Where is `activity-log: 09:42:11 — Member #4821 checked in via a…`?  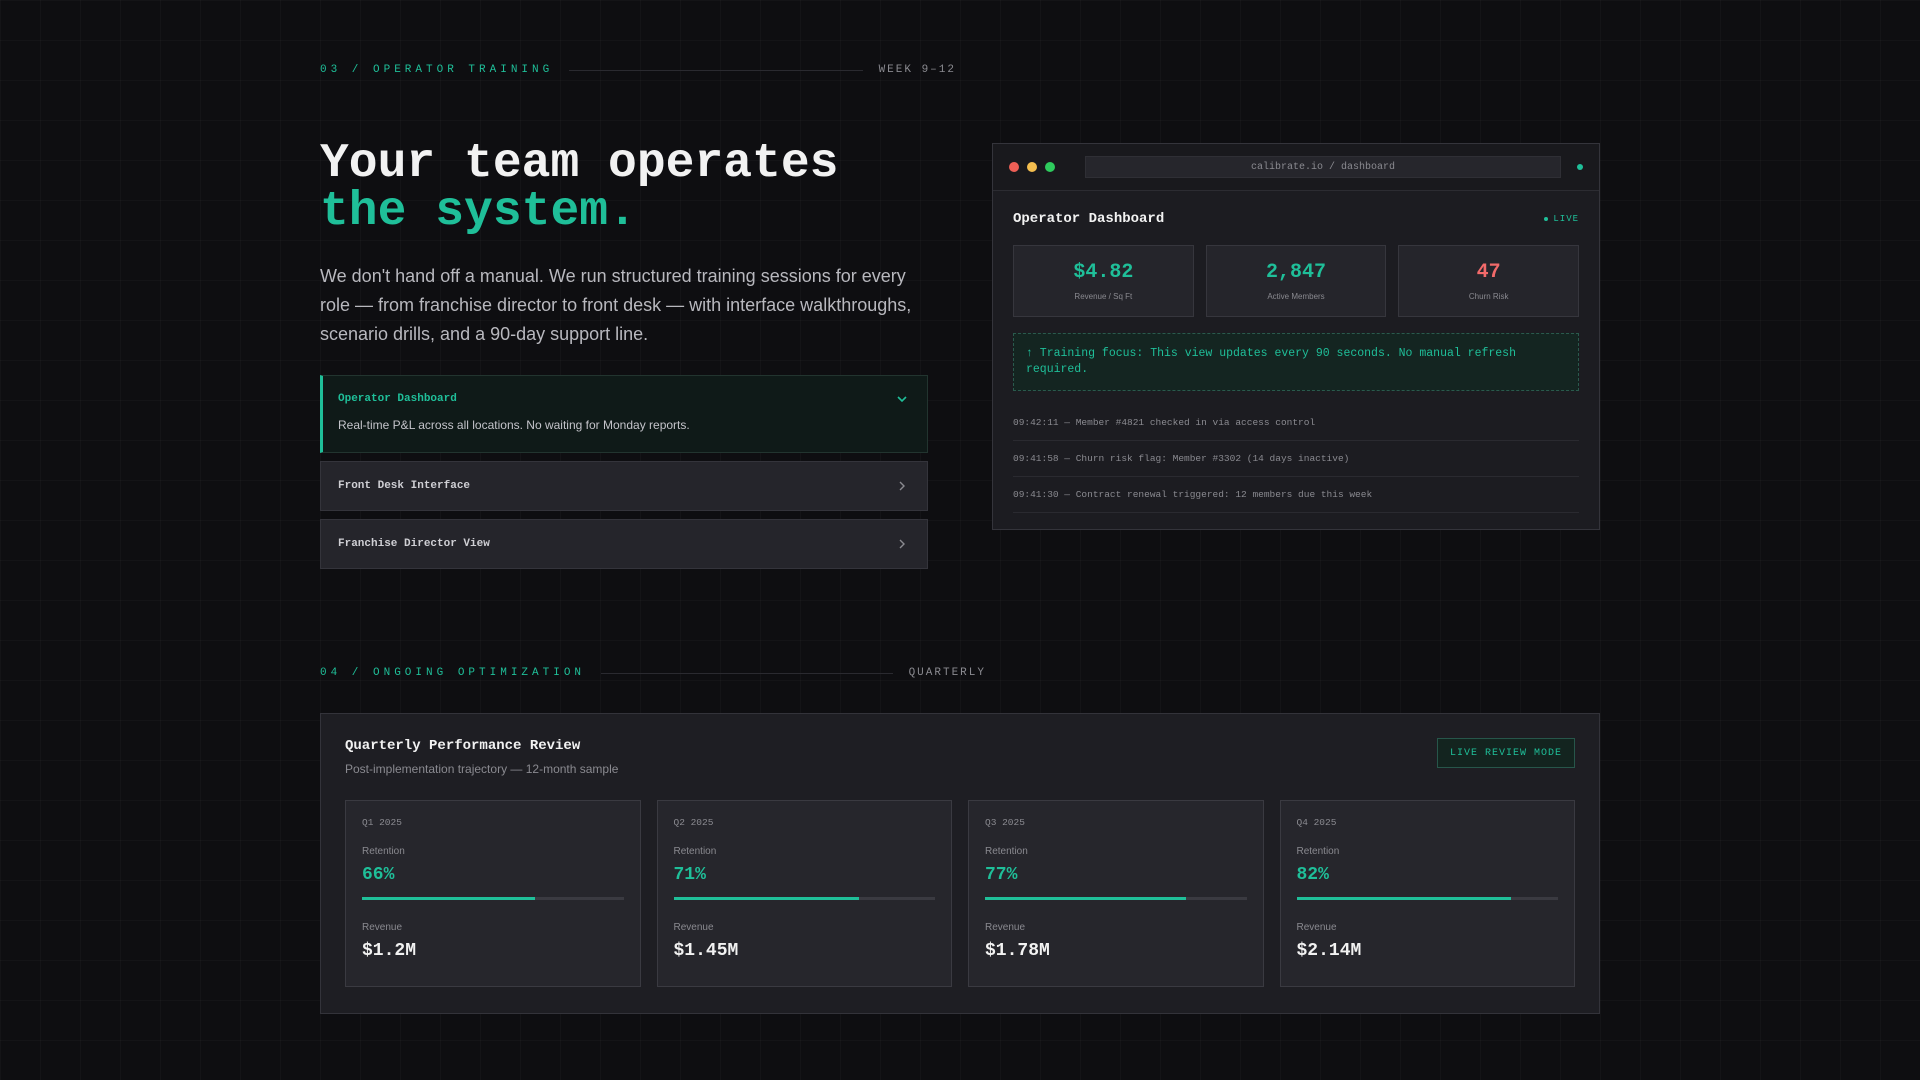 activity-log: 09:42:11 — Member #4821 checked in via a… is located at coordinates (1296, 459).